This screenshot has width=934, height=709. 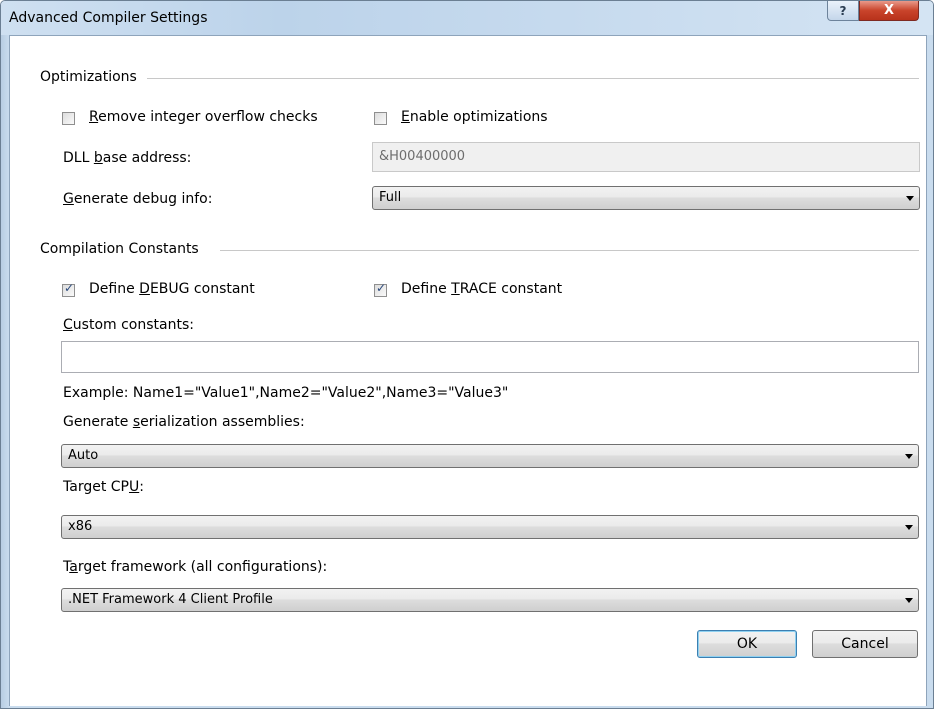 What do you see at coordinates (490, 527) in the screenshot?
I see `target-cpu-dropdown: x86` at bounding box center [490, 527].